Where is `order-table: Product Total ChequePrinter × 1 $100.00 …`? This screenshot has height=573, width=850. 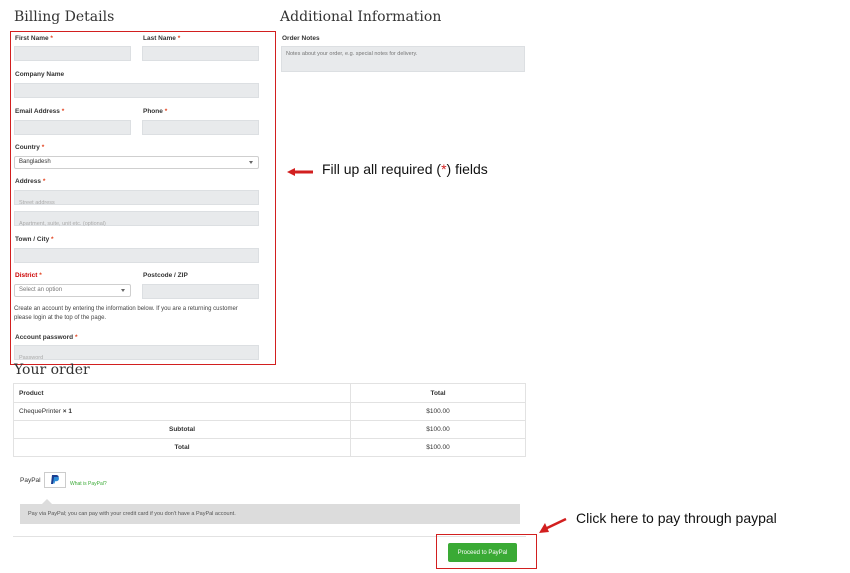
order-table: Product Total ChequePrinter × 1 $100.00 … is located at coordinates (269, 420).